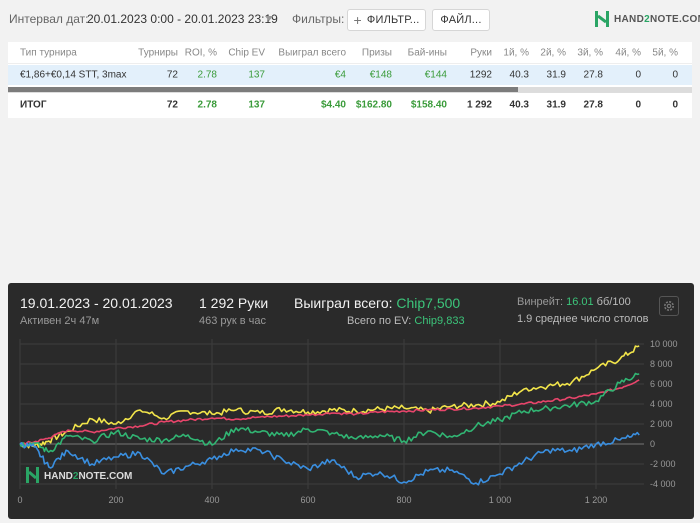 This screenshot has height=523, width=700. I want to click on x-tick-label: 800, so click(403, 500).